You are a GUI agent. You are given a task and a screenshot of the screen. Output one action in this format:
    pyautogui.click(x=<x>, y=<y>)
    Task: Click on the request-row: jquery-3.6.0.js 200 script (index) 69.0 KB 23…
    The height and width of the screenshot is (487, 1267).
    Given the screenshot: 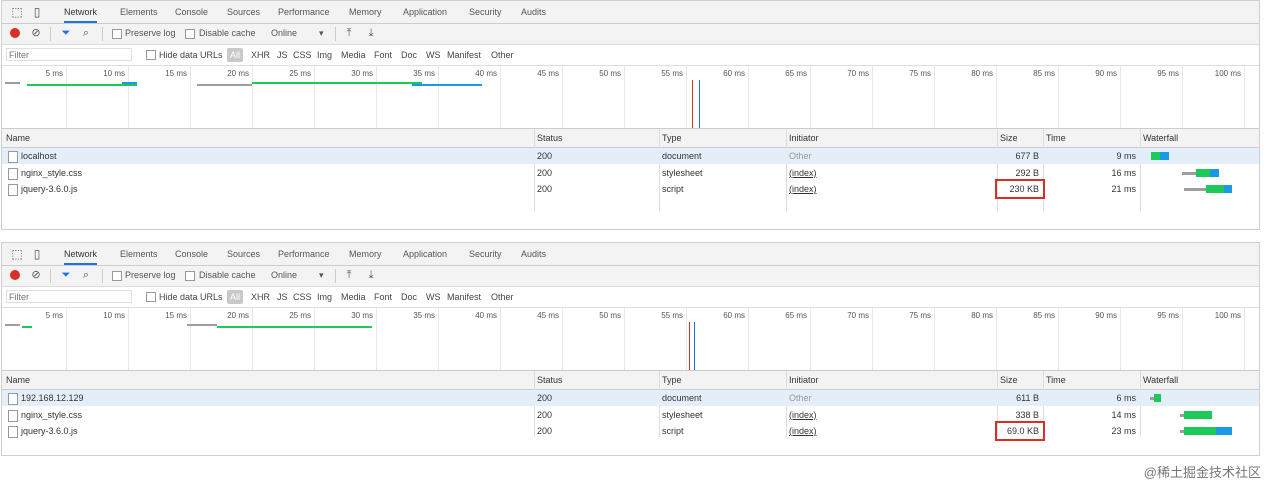 What is the action you would take?
    pyautogui.click(x=630, y=431)
    